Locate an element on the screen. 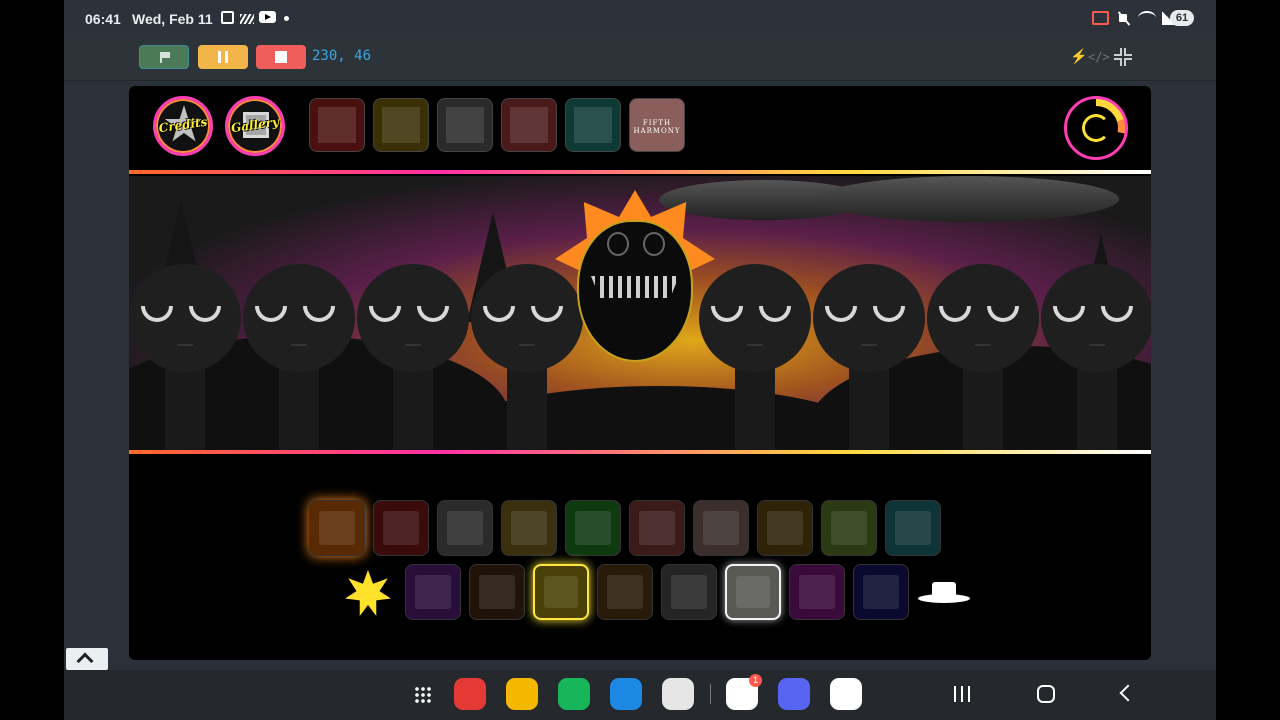 The image size is (1280, 720). sound-red-stick-icon is located at coordinates (657, 528).